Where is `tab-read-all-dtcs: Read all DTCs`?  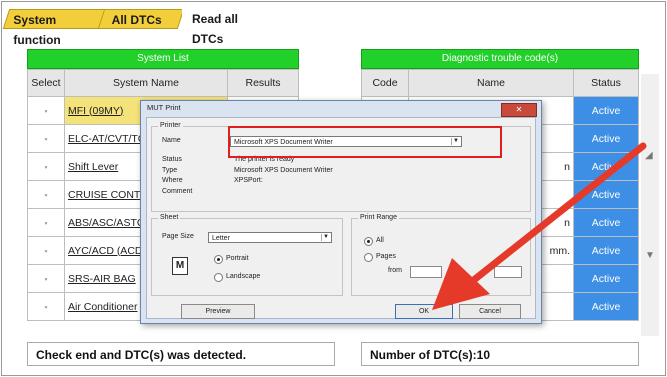
tab-read-all-dtcs: Read all DTCs is located at coordinates (232, 27).